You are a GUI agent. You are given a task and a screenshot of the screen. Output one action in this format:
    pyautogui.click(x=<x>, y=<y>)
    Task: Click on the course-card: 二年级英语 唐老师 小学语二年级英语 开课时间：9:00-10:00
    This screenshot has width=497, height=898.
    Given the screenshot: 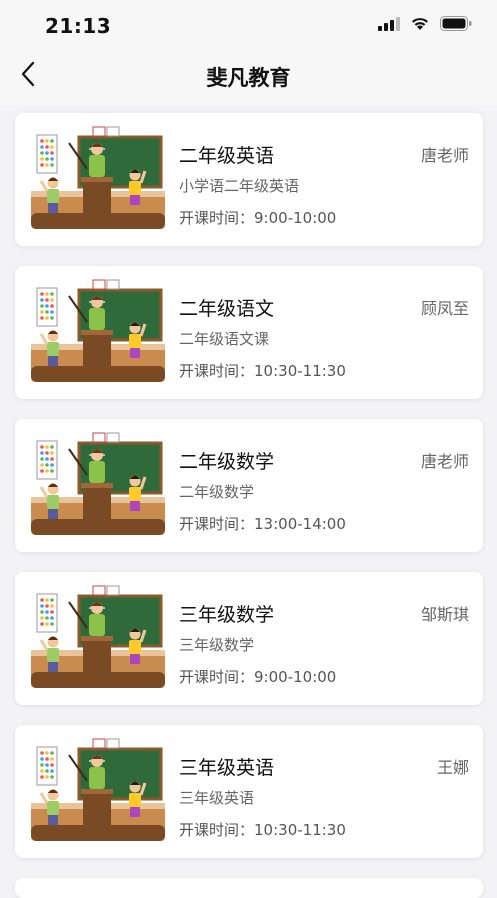 What is the action you would take?
    pyautogui.click(x=249, y=179)
    